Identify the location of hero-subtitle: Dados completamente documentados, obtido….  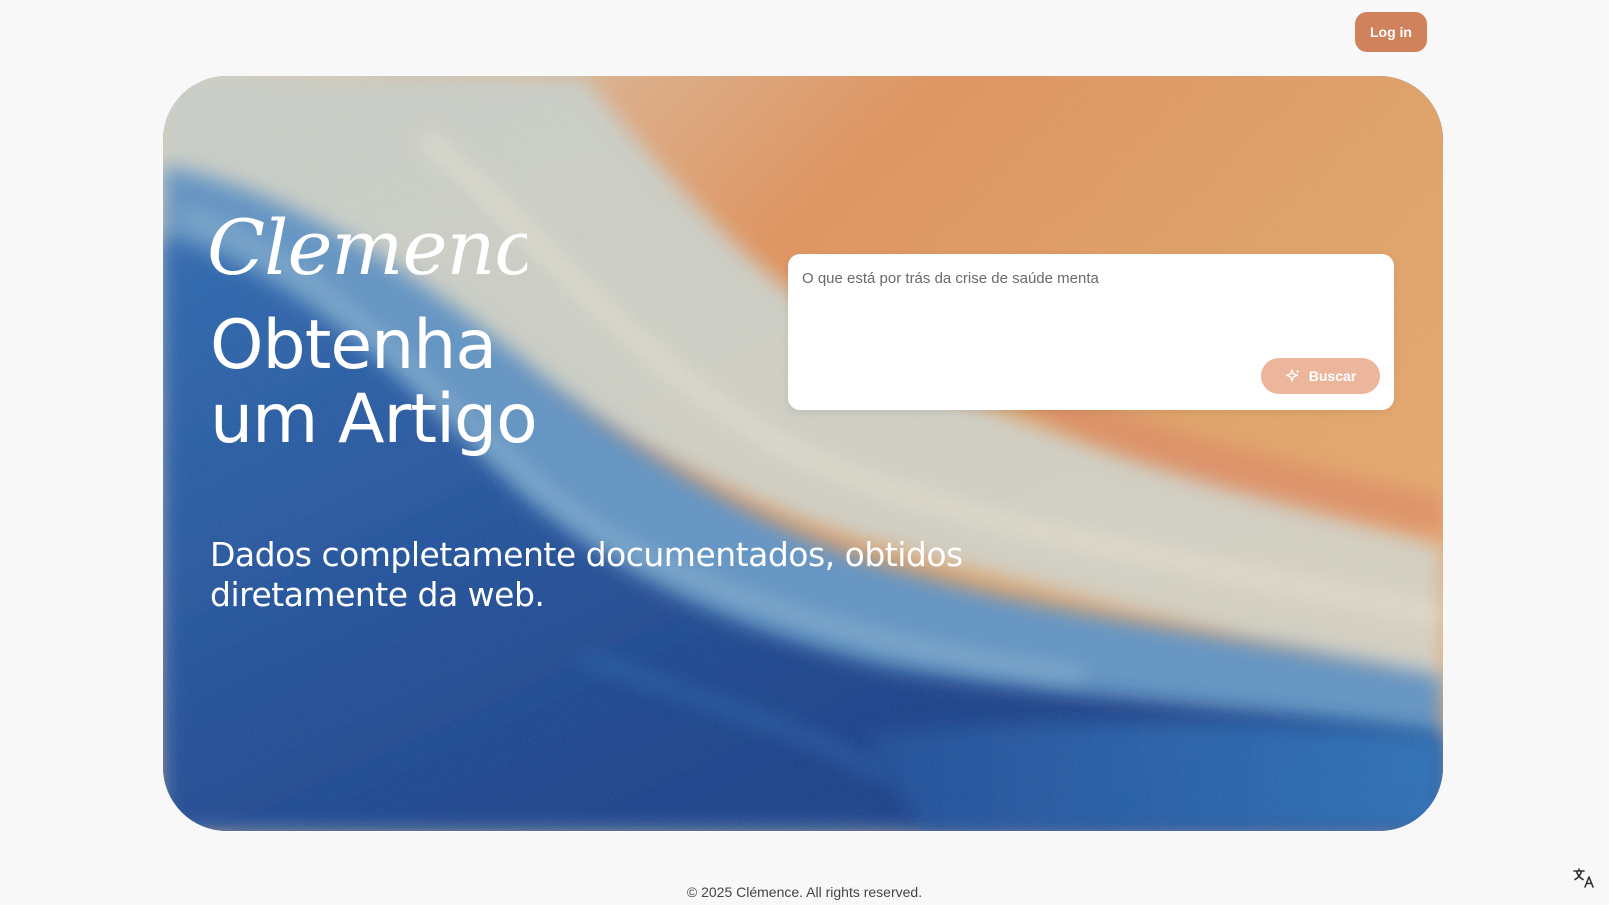
(586, 574).